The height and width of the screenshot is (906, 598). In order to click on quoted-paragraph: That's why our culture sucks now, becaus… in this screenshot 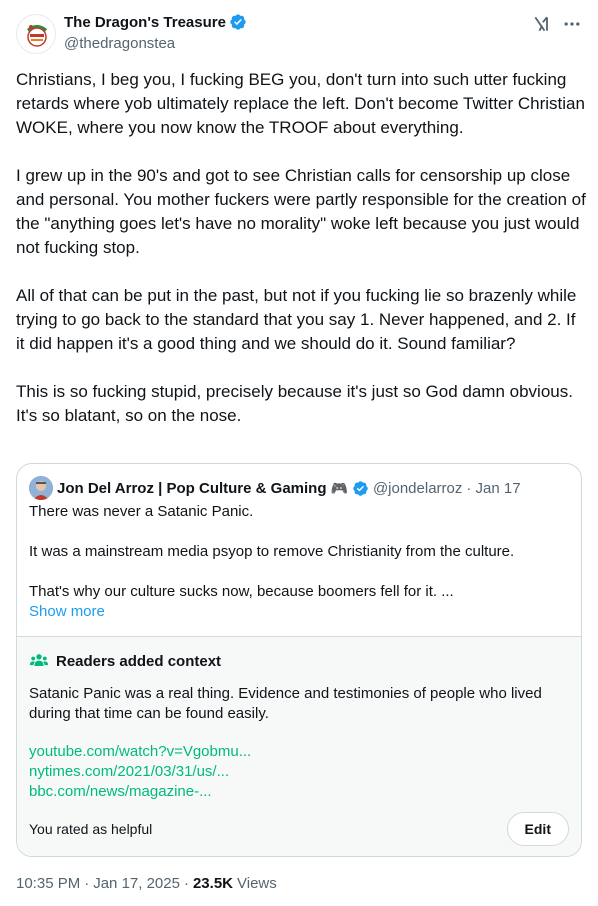, I will do `click(241, 591)`.